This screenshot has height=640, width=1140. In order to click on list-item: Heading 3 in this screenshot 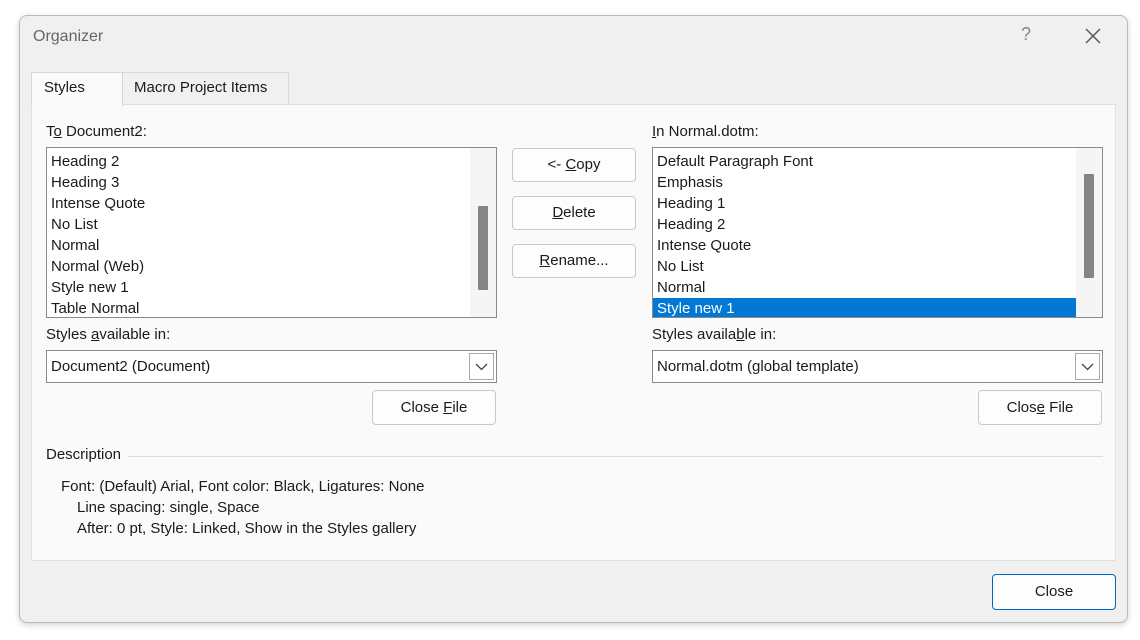, I will do `click(258, 182)`.